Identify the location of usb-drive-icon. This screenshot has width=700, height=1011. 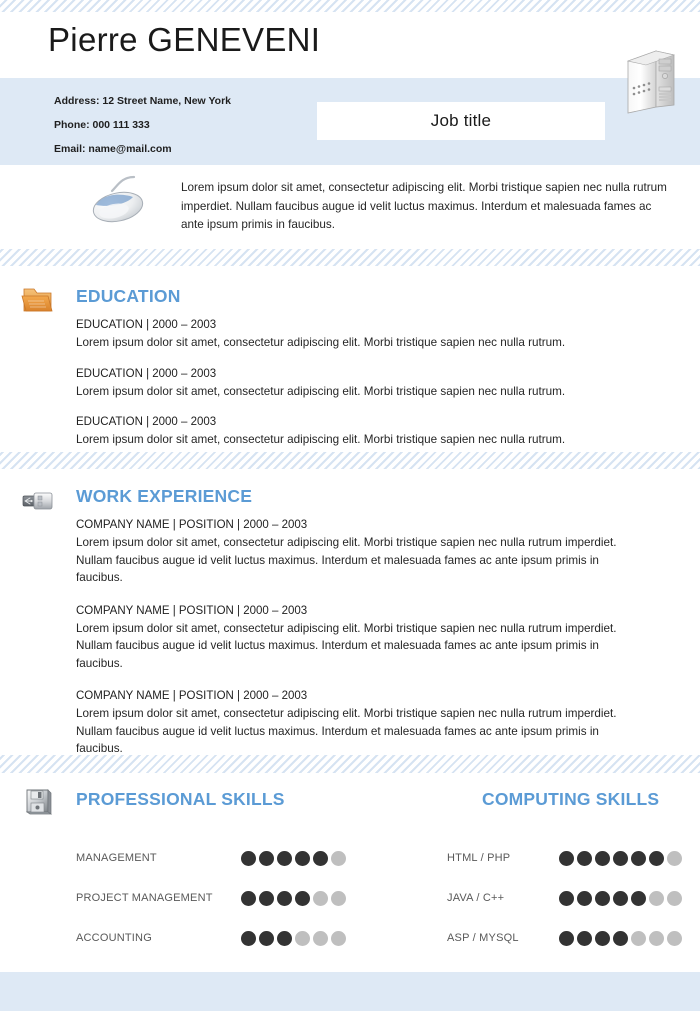
(38, 501).